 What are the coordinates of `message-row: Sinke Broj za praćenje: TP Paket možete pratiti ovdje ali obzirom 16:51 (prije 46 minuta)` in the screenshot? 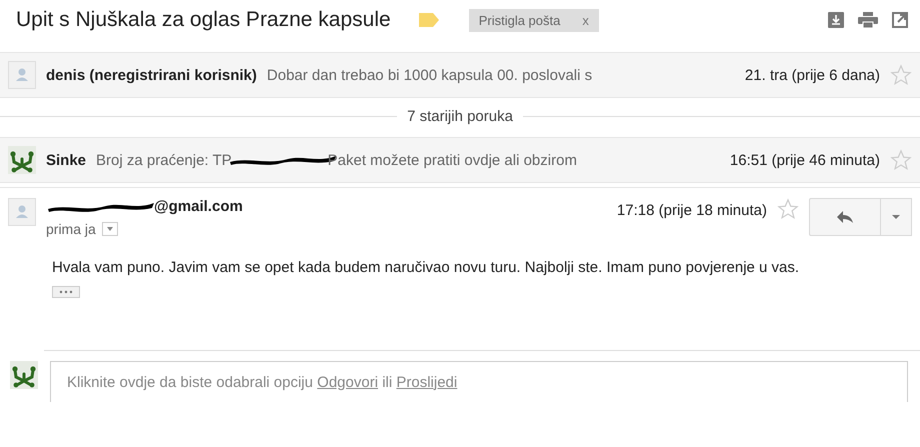 It's located at (460, 160).